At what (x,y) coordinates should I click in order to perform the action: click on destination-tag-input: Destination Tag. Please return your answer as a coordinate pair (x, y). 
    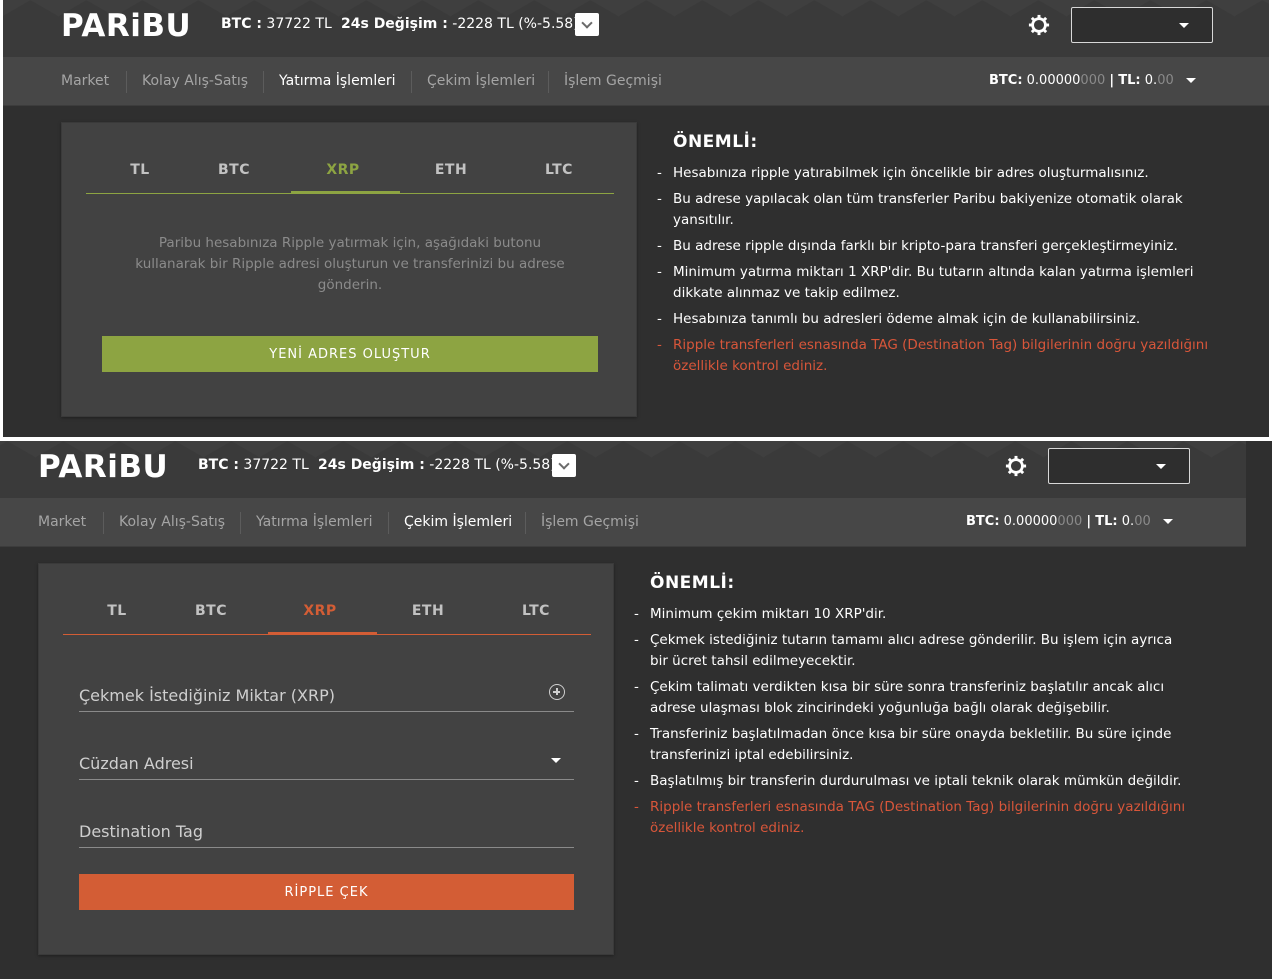
    Looking at the image, I should click on (326, 828).